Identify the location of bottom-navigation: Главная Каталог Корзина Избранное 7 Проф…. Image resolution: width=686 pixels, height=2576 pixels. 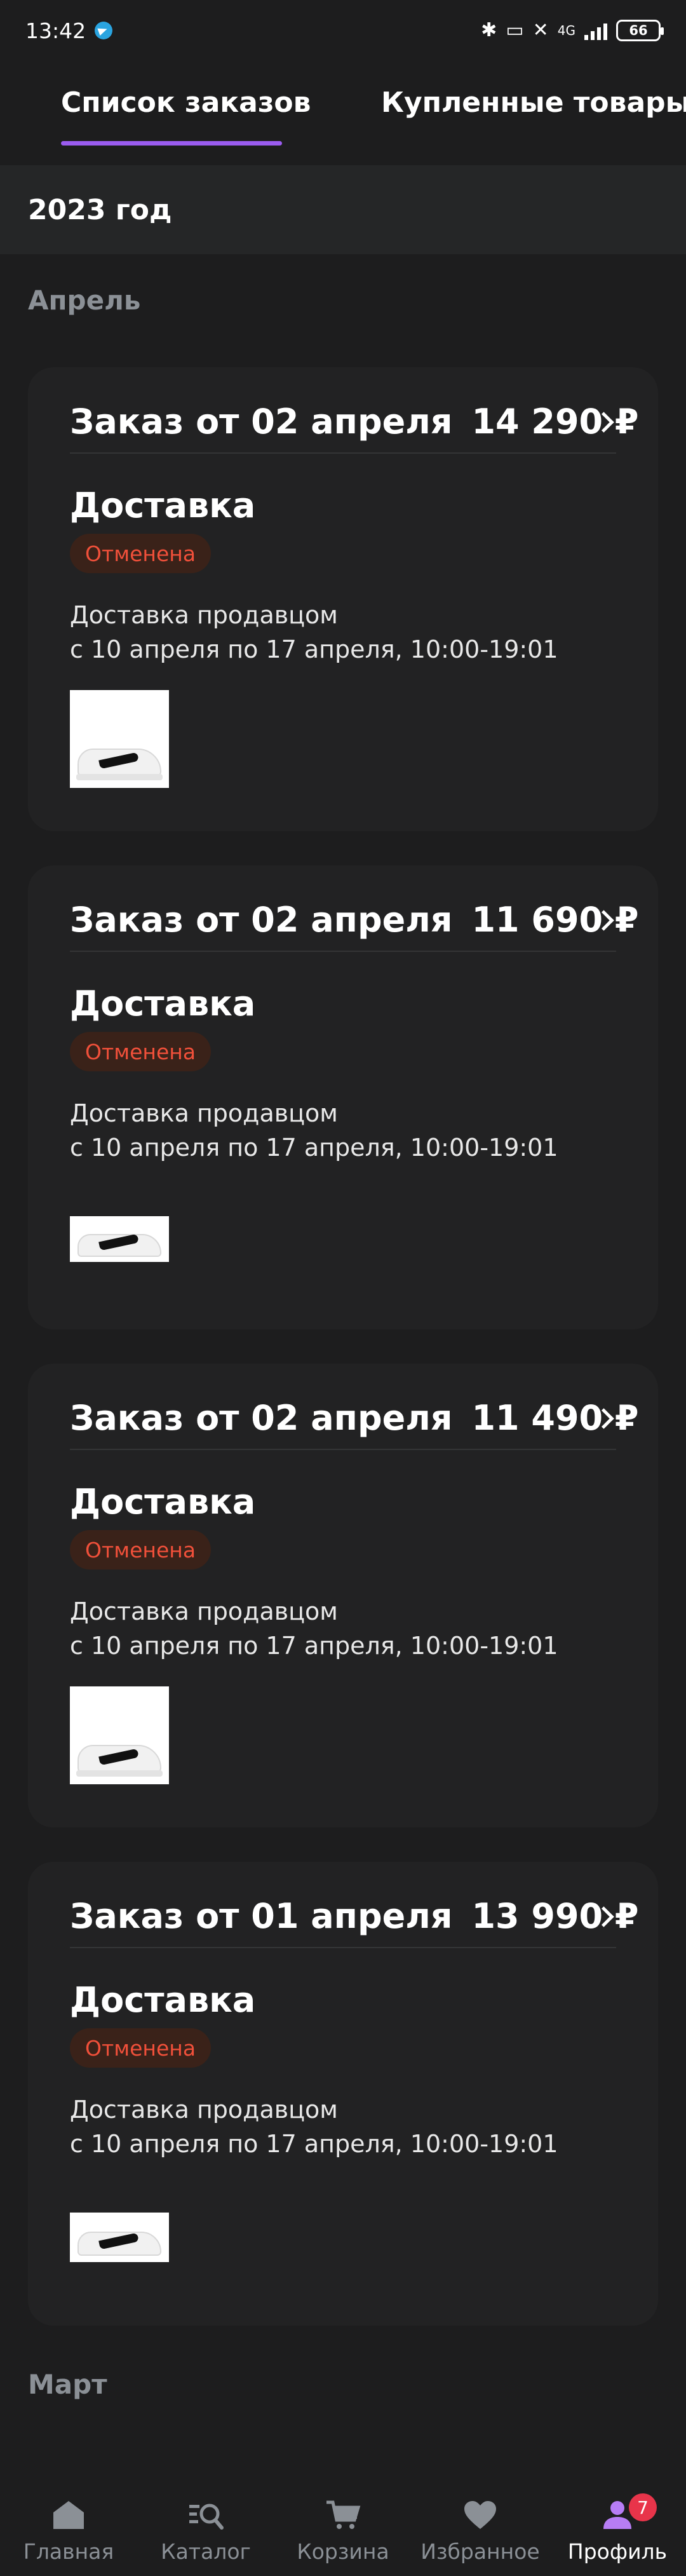
(343, 2527).